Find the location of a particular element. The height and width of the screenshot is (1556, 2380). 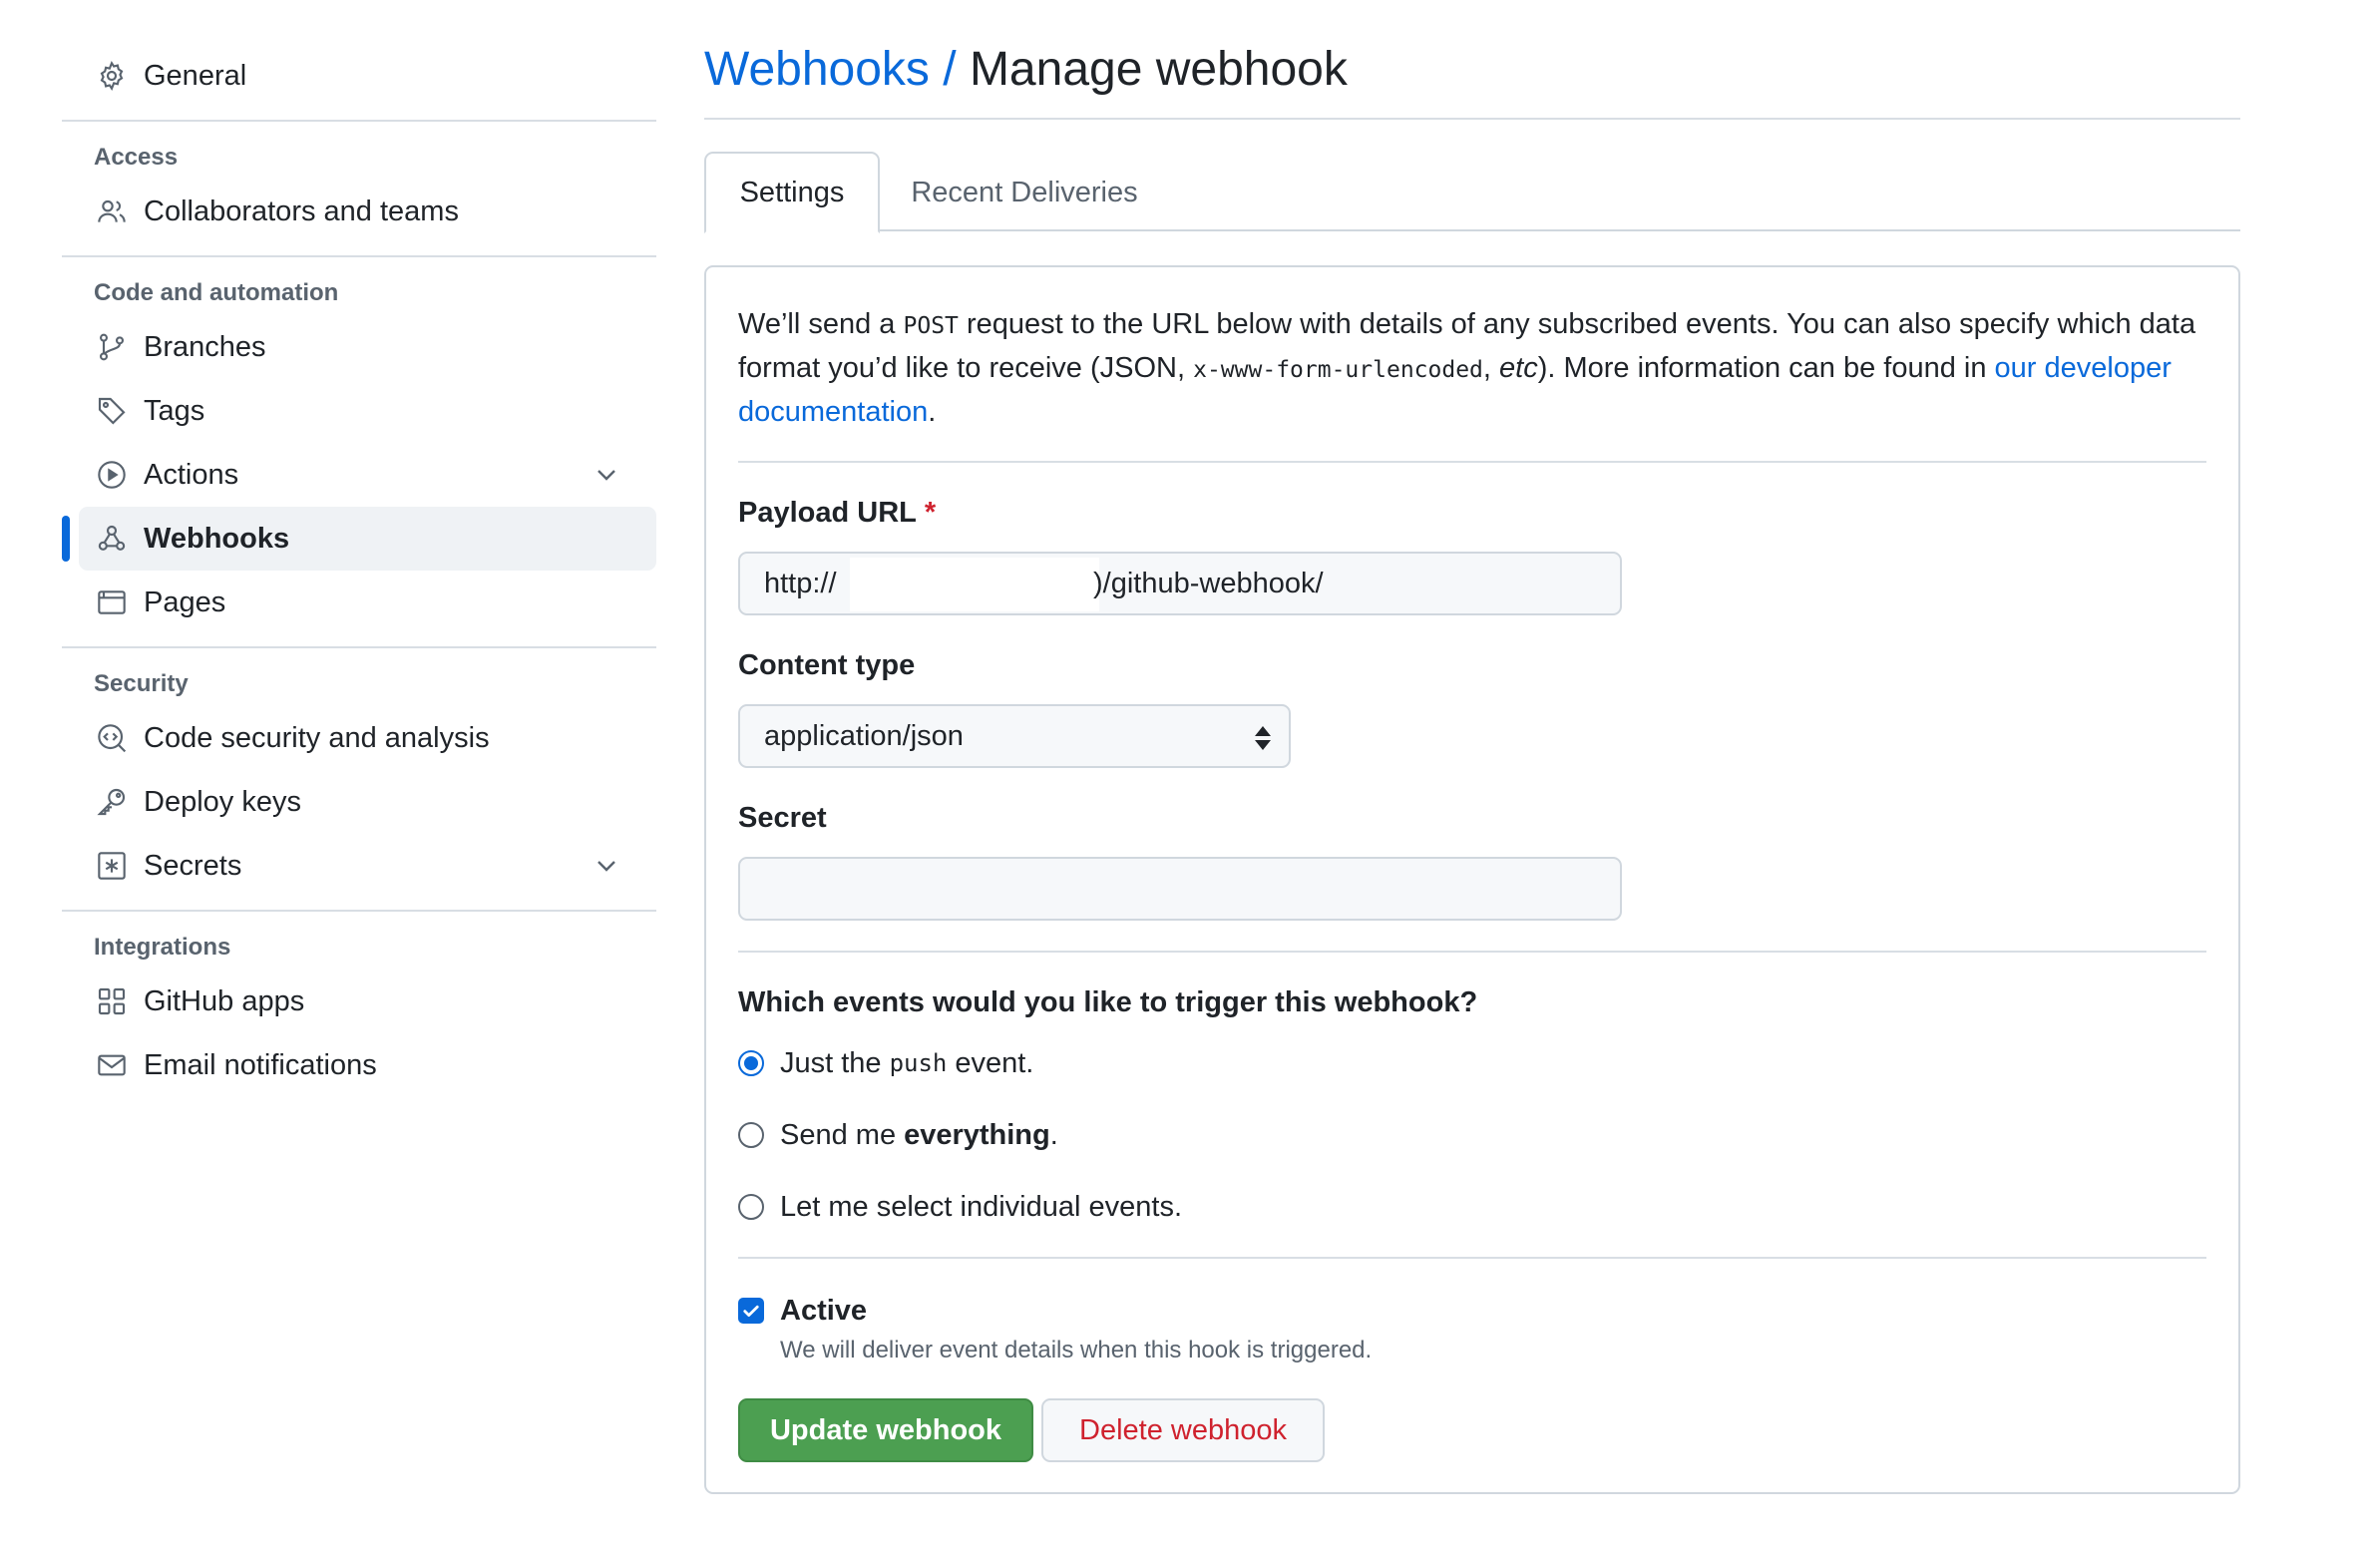

intro-code-post: POST is located at coordinates (931, 326).